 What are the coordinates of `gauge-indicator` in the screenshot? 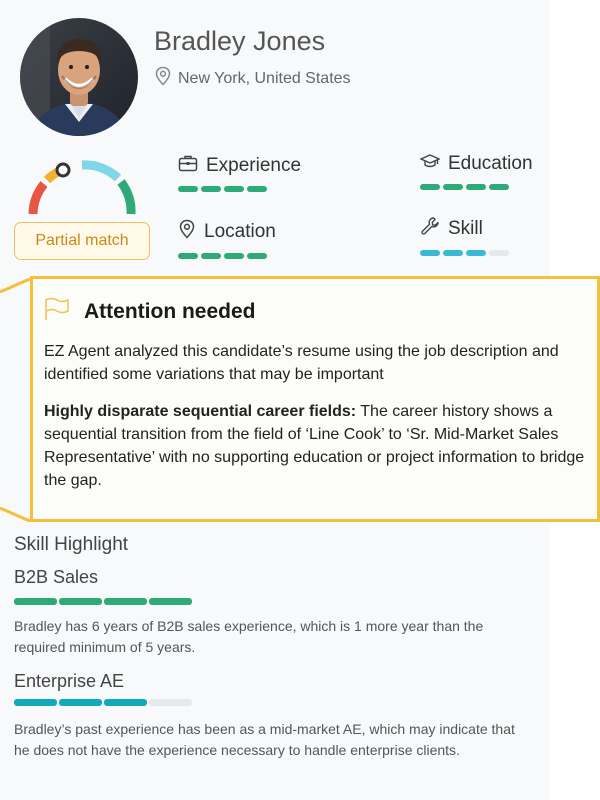 It's located at (63, 170).